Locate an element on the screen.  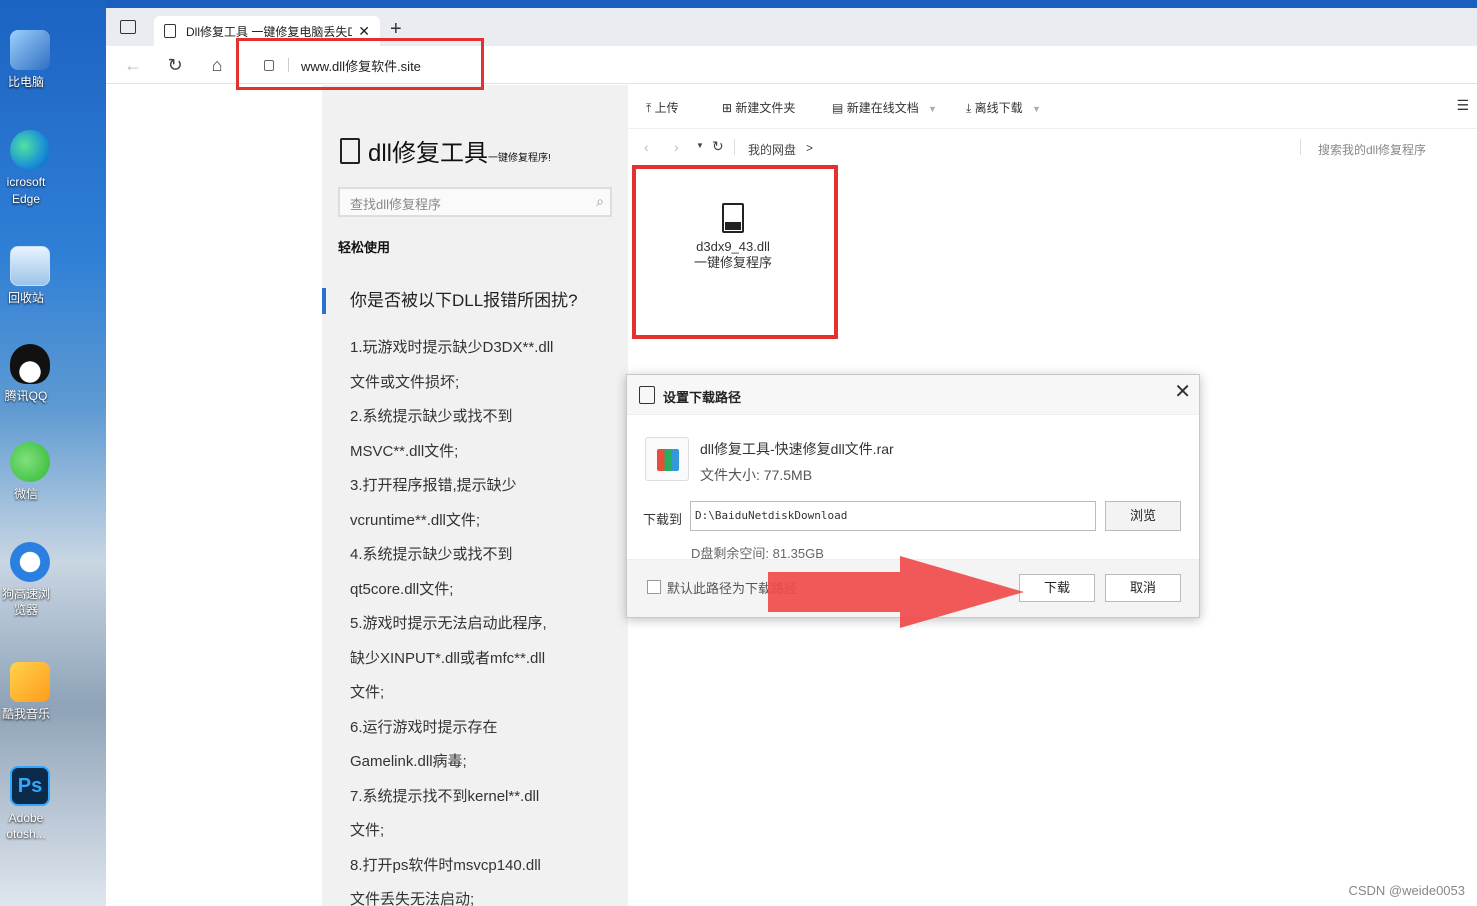
path-label: 下载到 is located at coordinates (663, 519).